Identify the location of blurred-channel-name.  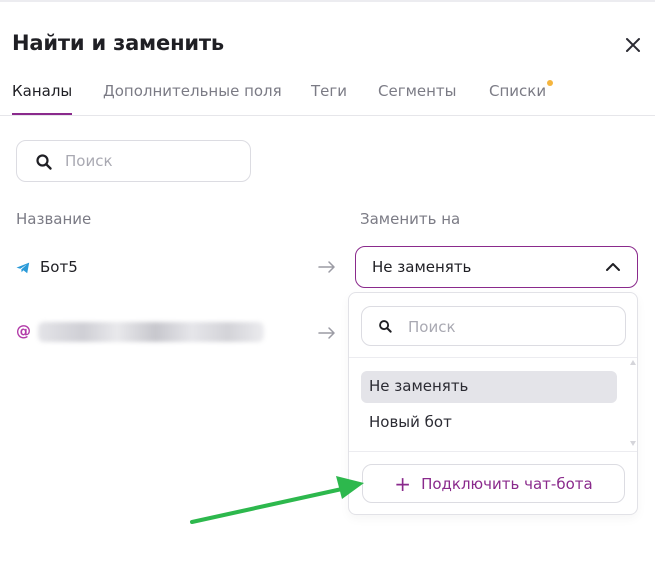
(151, 332).